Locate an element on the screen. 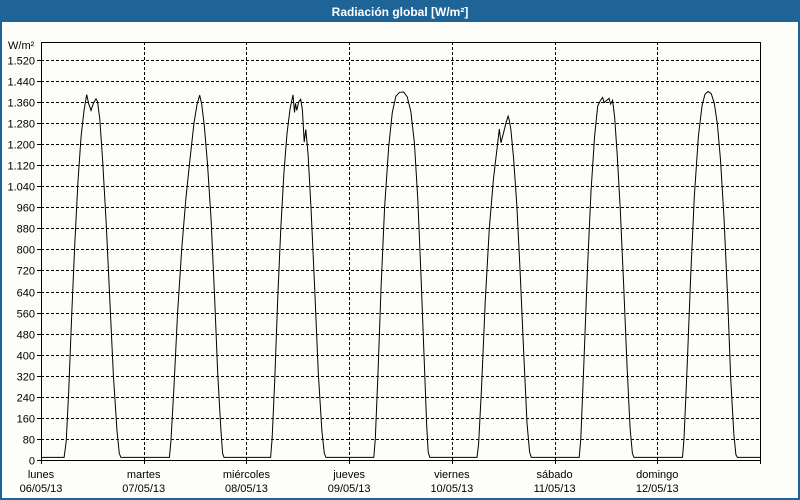 The image size is (800, 500). y-tick-label: 400 is located at coordinates (26, 357).